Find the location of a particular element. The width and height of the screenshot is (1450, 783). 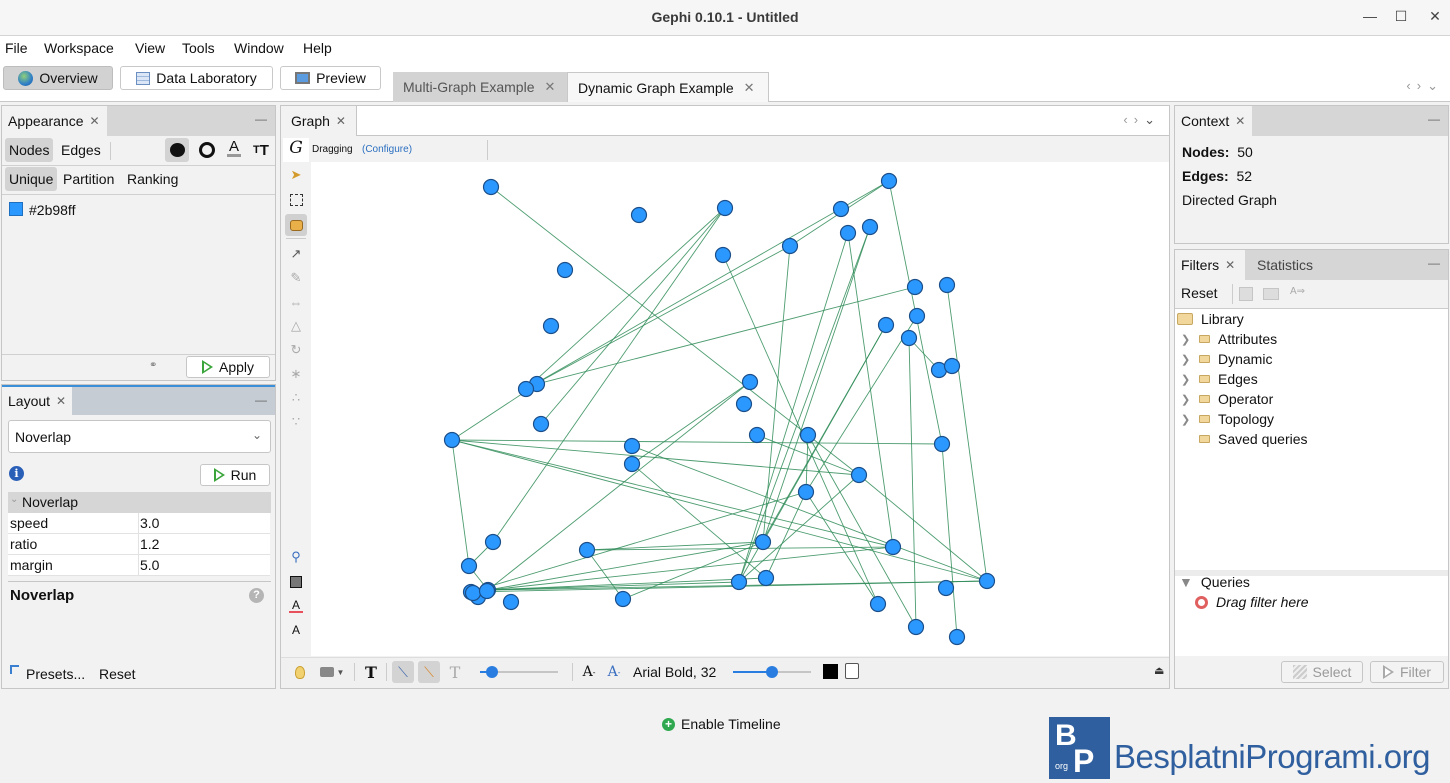

data-laboratory-button: Data Laboratory is located at coordinates (196, 78).